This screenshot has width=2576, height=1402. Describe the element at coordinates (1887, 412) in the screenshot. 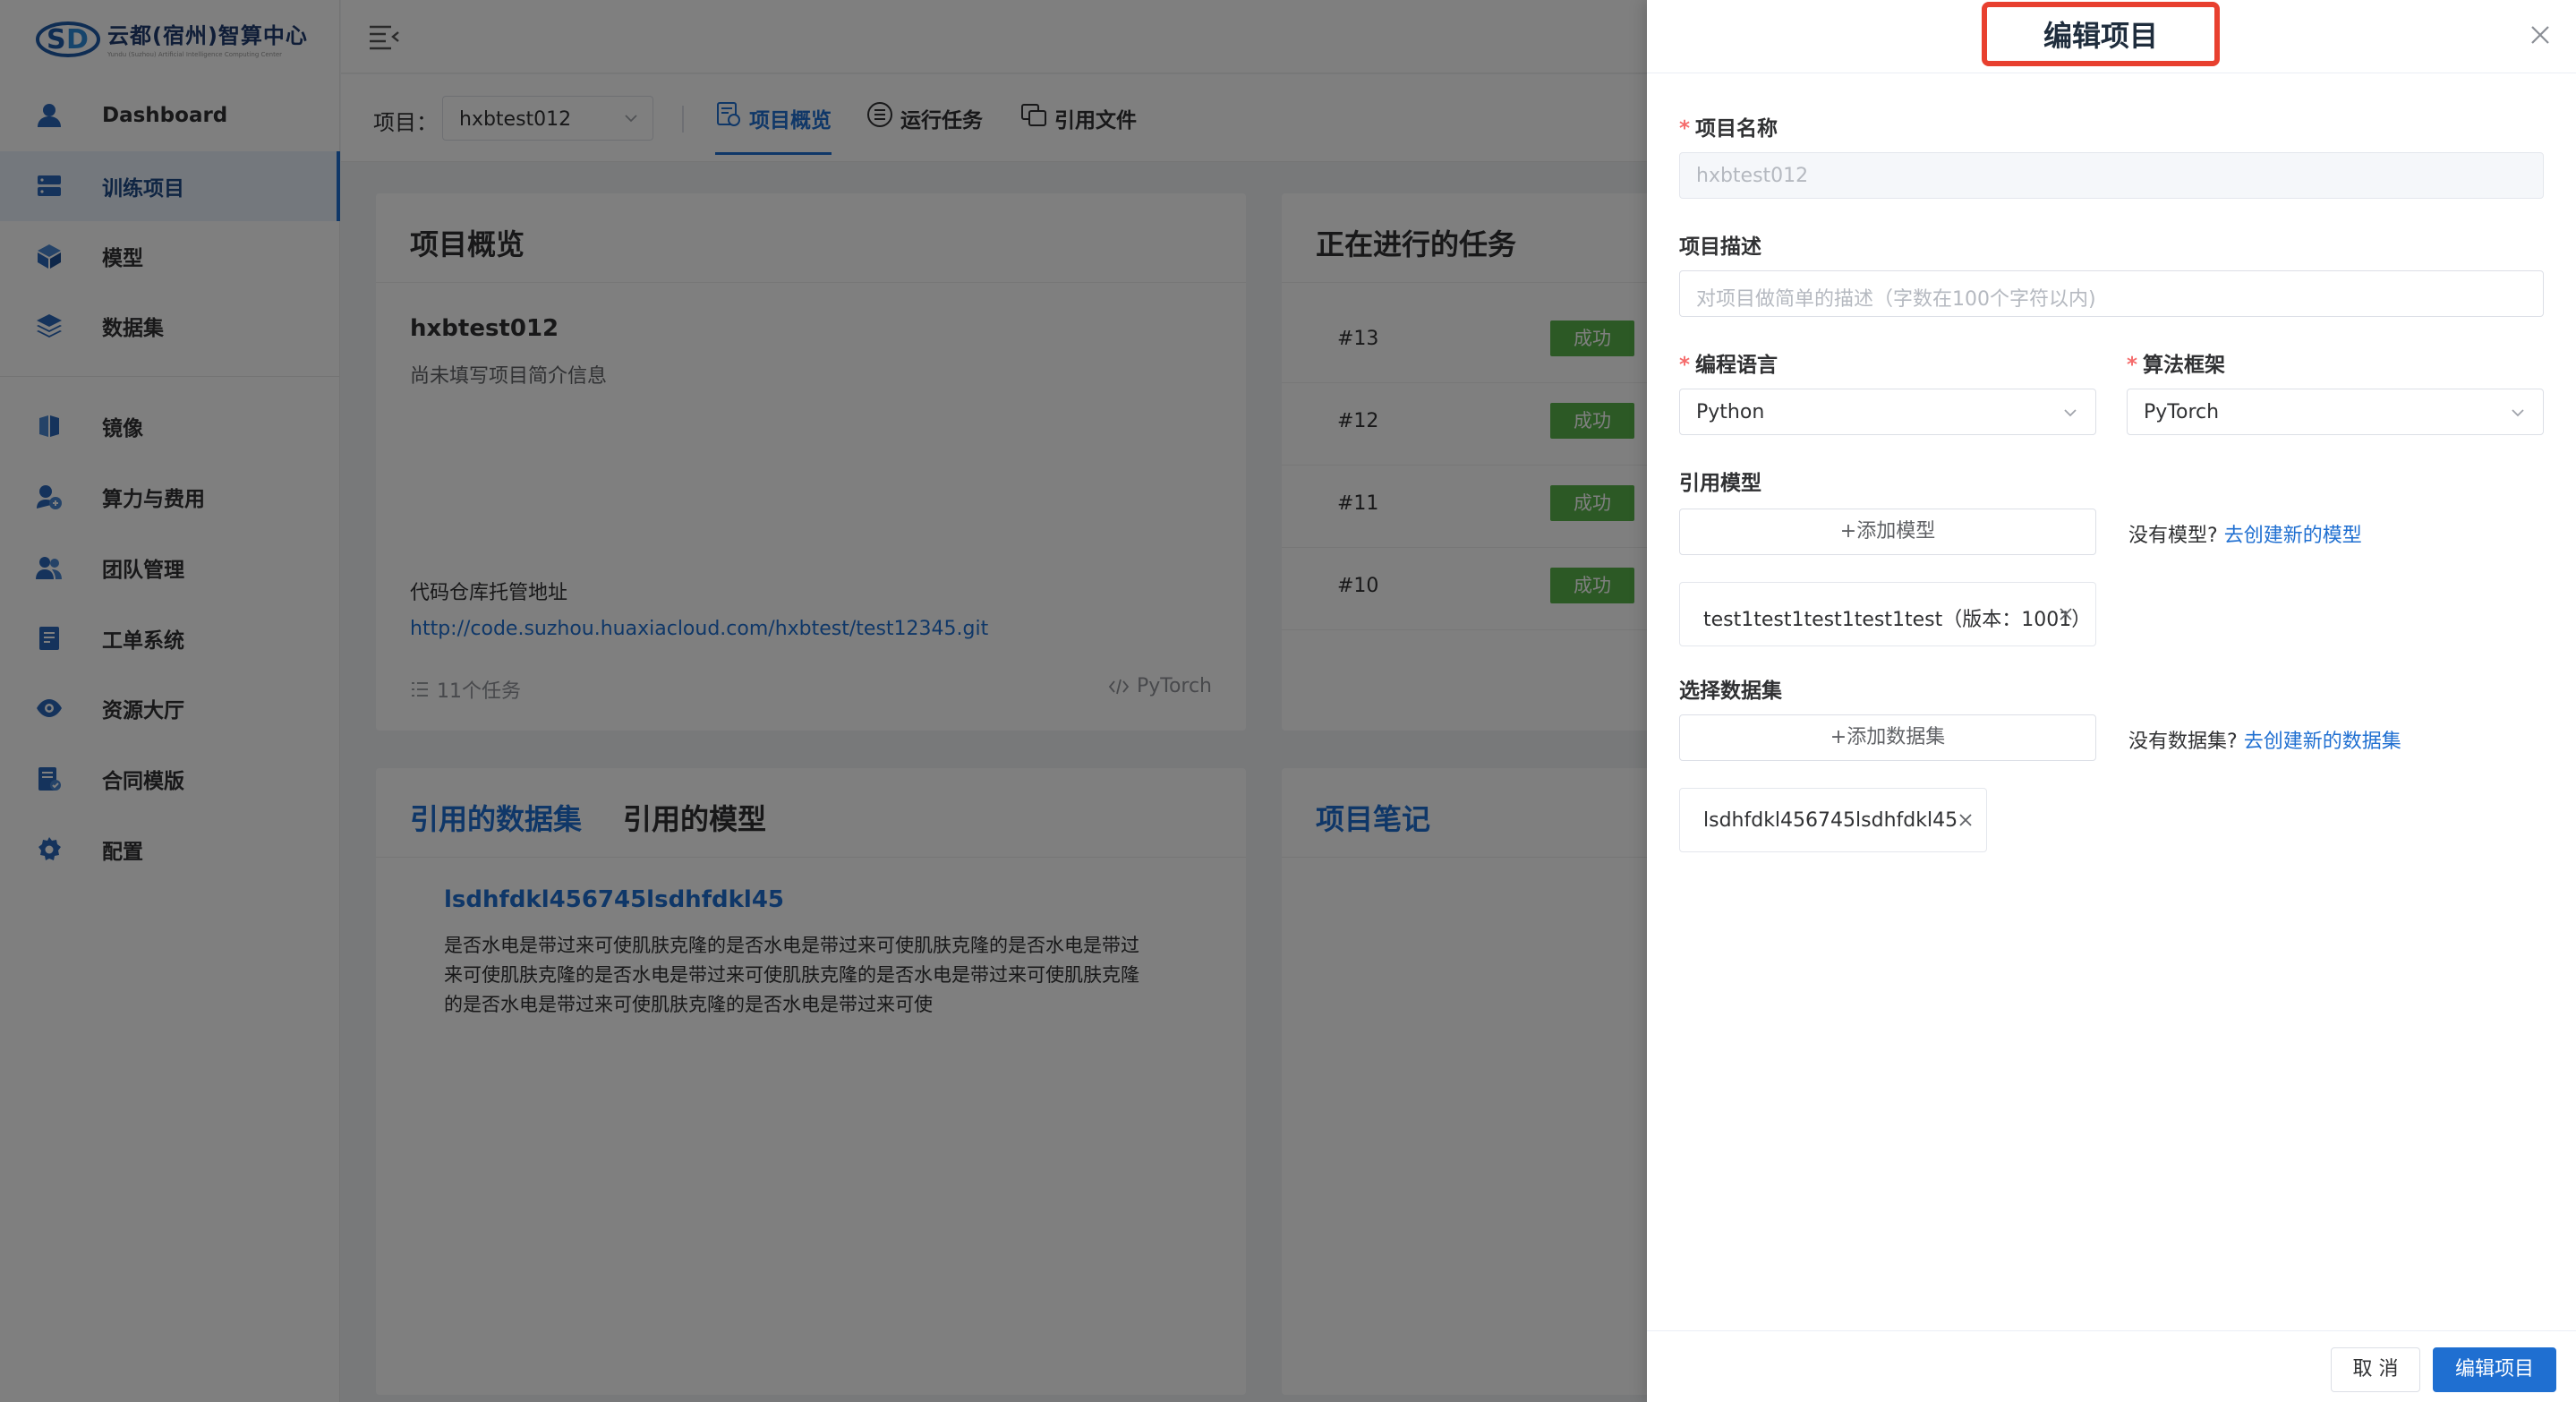

I see `language-select: Python` at that location.